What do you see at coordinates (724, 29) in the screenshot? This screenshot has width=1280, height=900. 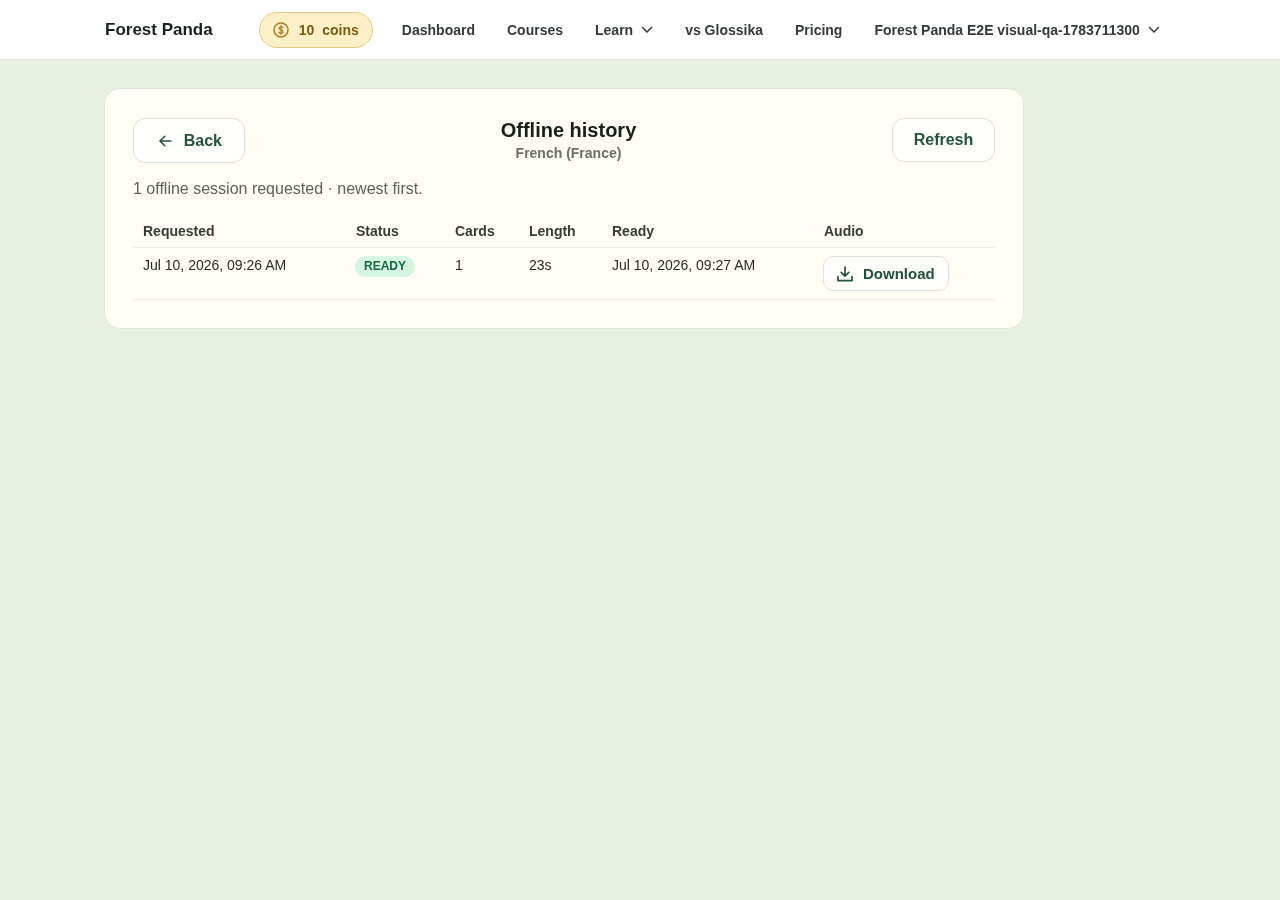 I see `nav-link: vs Glossika` at bounding box center [724, 29].